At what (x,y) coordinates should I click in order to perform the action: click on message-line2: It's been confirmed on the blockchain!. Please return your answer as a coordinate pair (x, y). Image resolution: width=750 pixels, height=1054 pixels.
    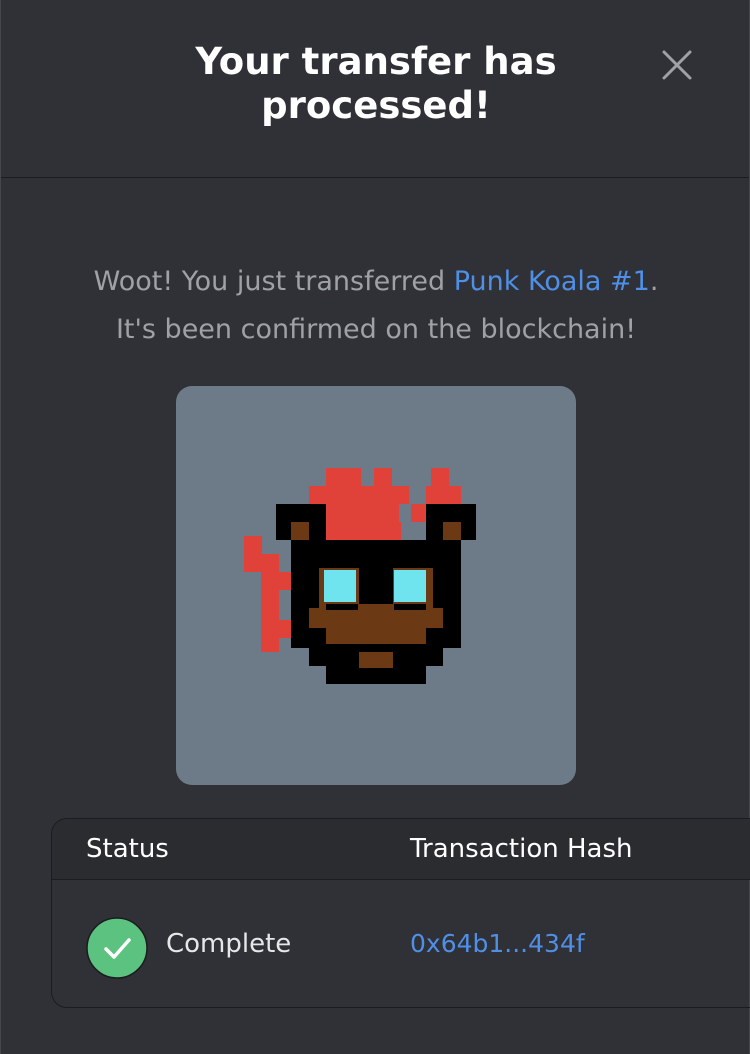
    Looking at the image, I should click on (376, 329).